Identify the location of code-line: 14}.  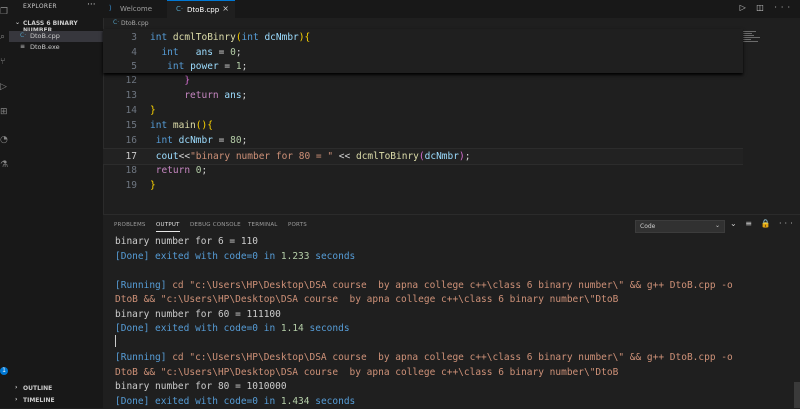
(423, 110).